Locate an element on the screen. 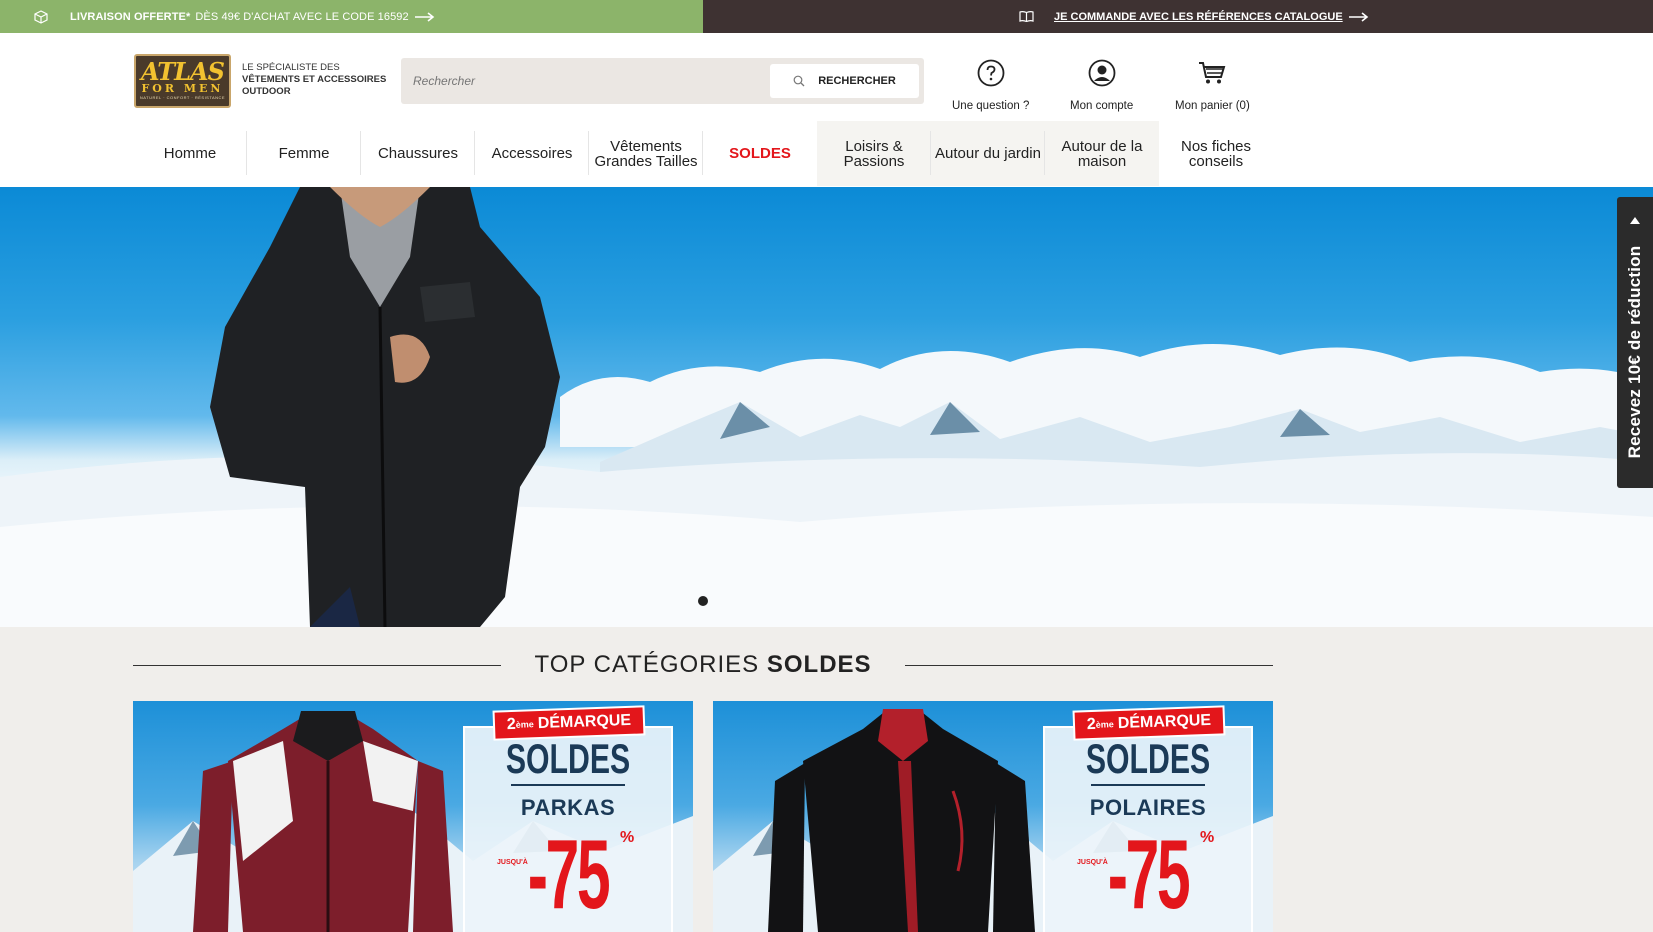 This screenshot has width=1653, height=932. help-link: Une question ? is located at coordinates (990, 85).